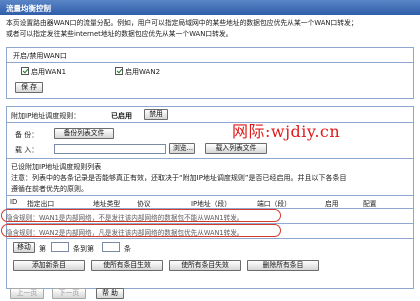  What do you see at coordinates (210, 7) in the screenshot?
I see `page-title: 流量均衡控制` at bounding box center [210, 7].